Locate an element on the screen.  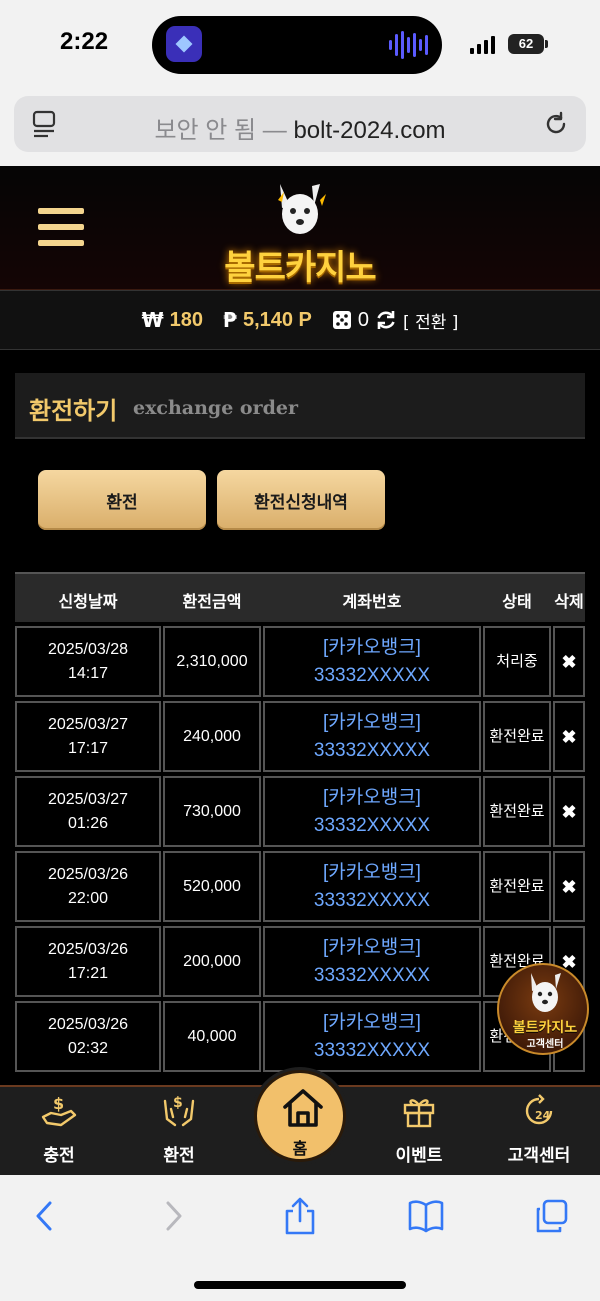
point-symbol: ₱ is located at coordinates (230, 320).